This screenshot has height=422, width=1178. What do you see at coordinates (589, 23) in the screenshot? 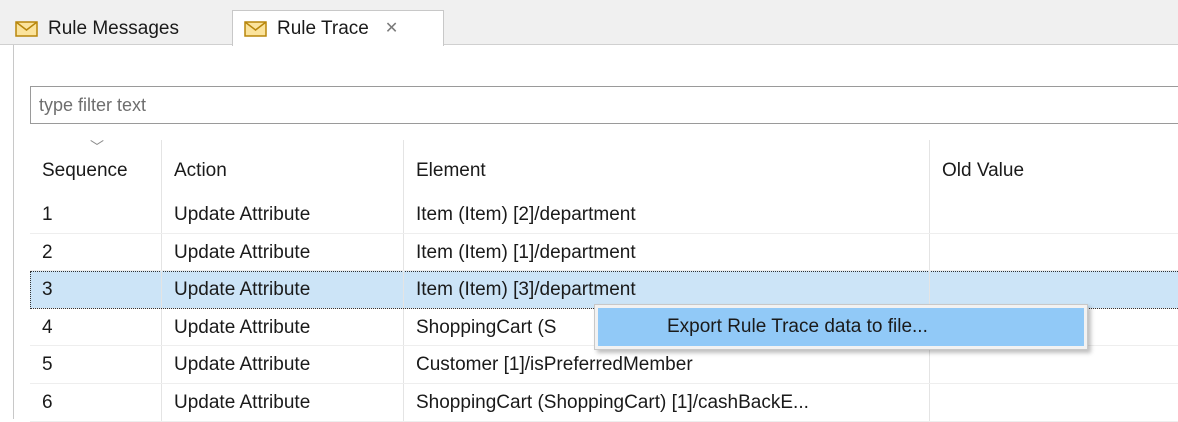
I see `view-tab-bar: Rule Messages Rule Trace ✕` at bounding box center [589, 23].